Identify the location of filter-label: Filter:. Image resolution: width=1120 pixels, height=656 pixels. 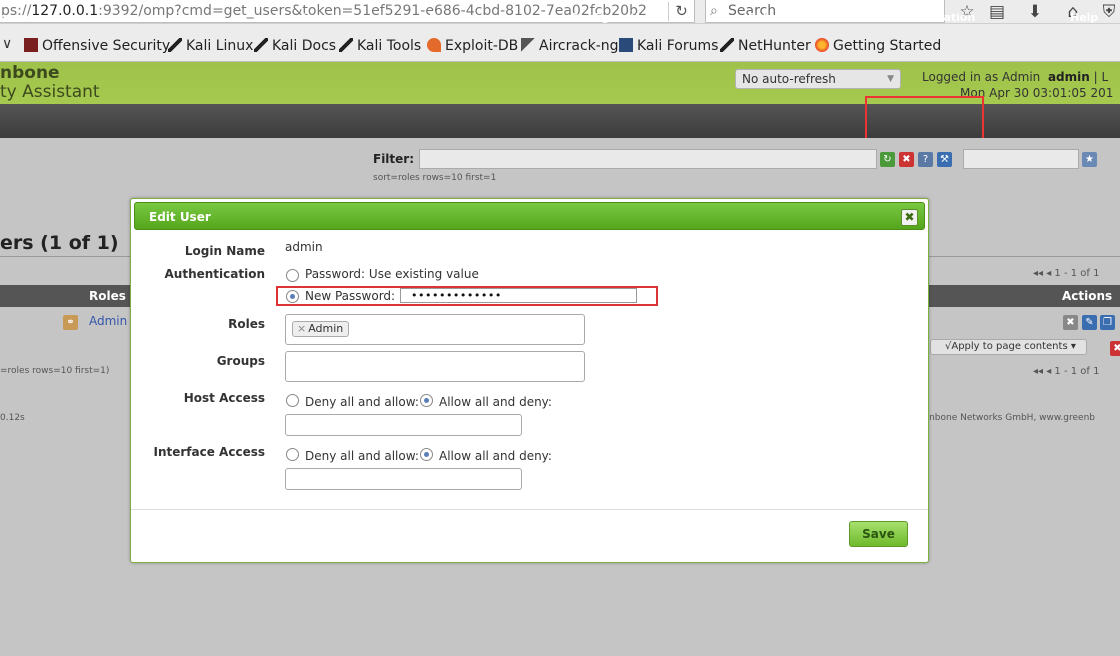
(394, 159).